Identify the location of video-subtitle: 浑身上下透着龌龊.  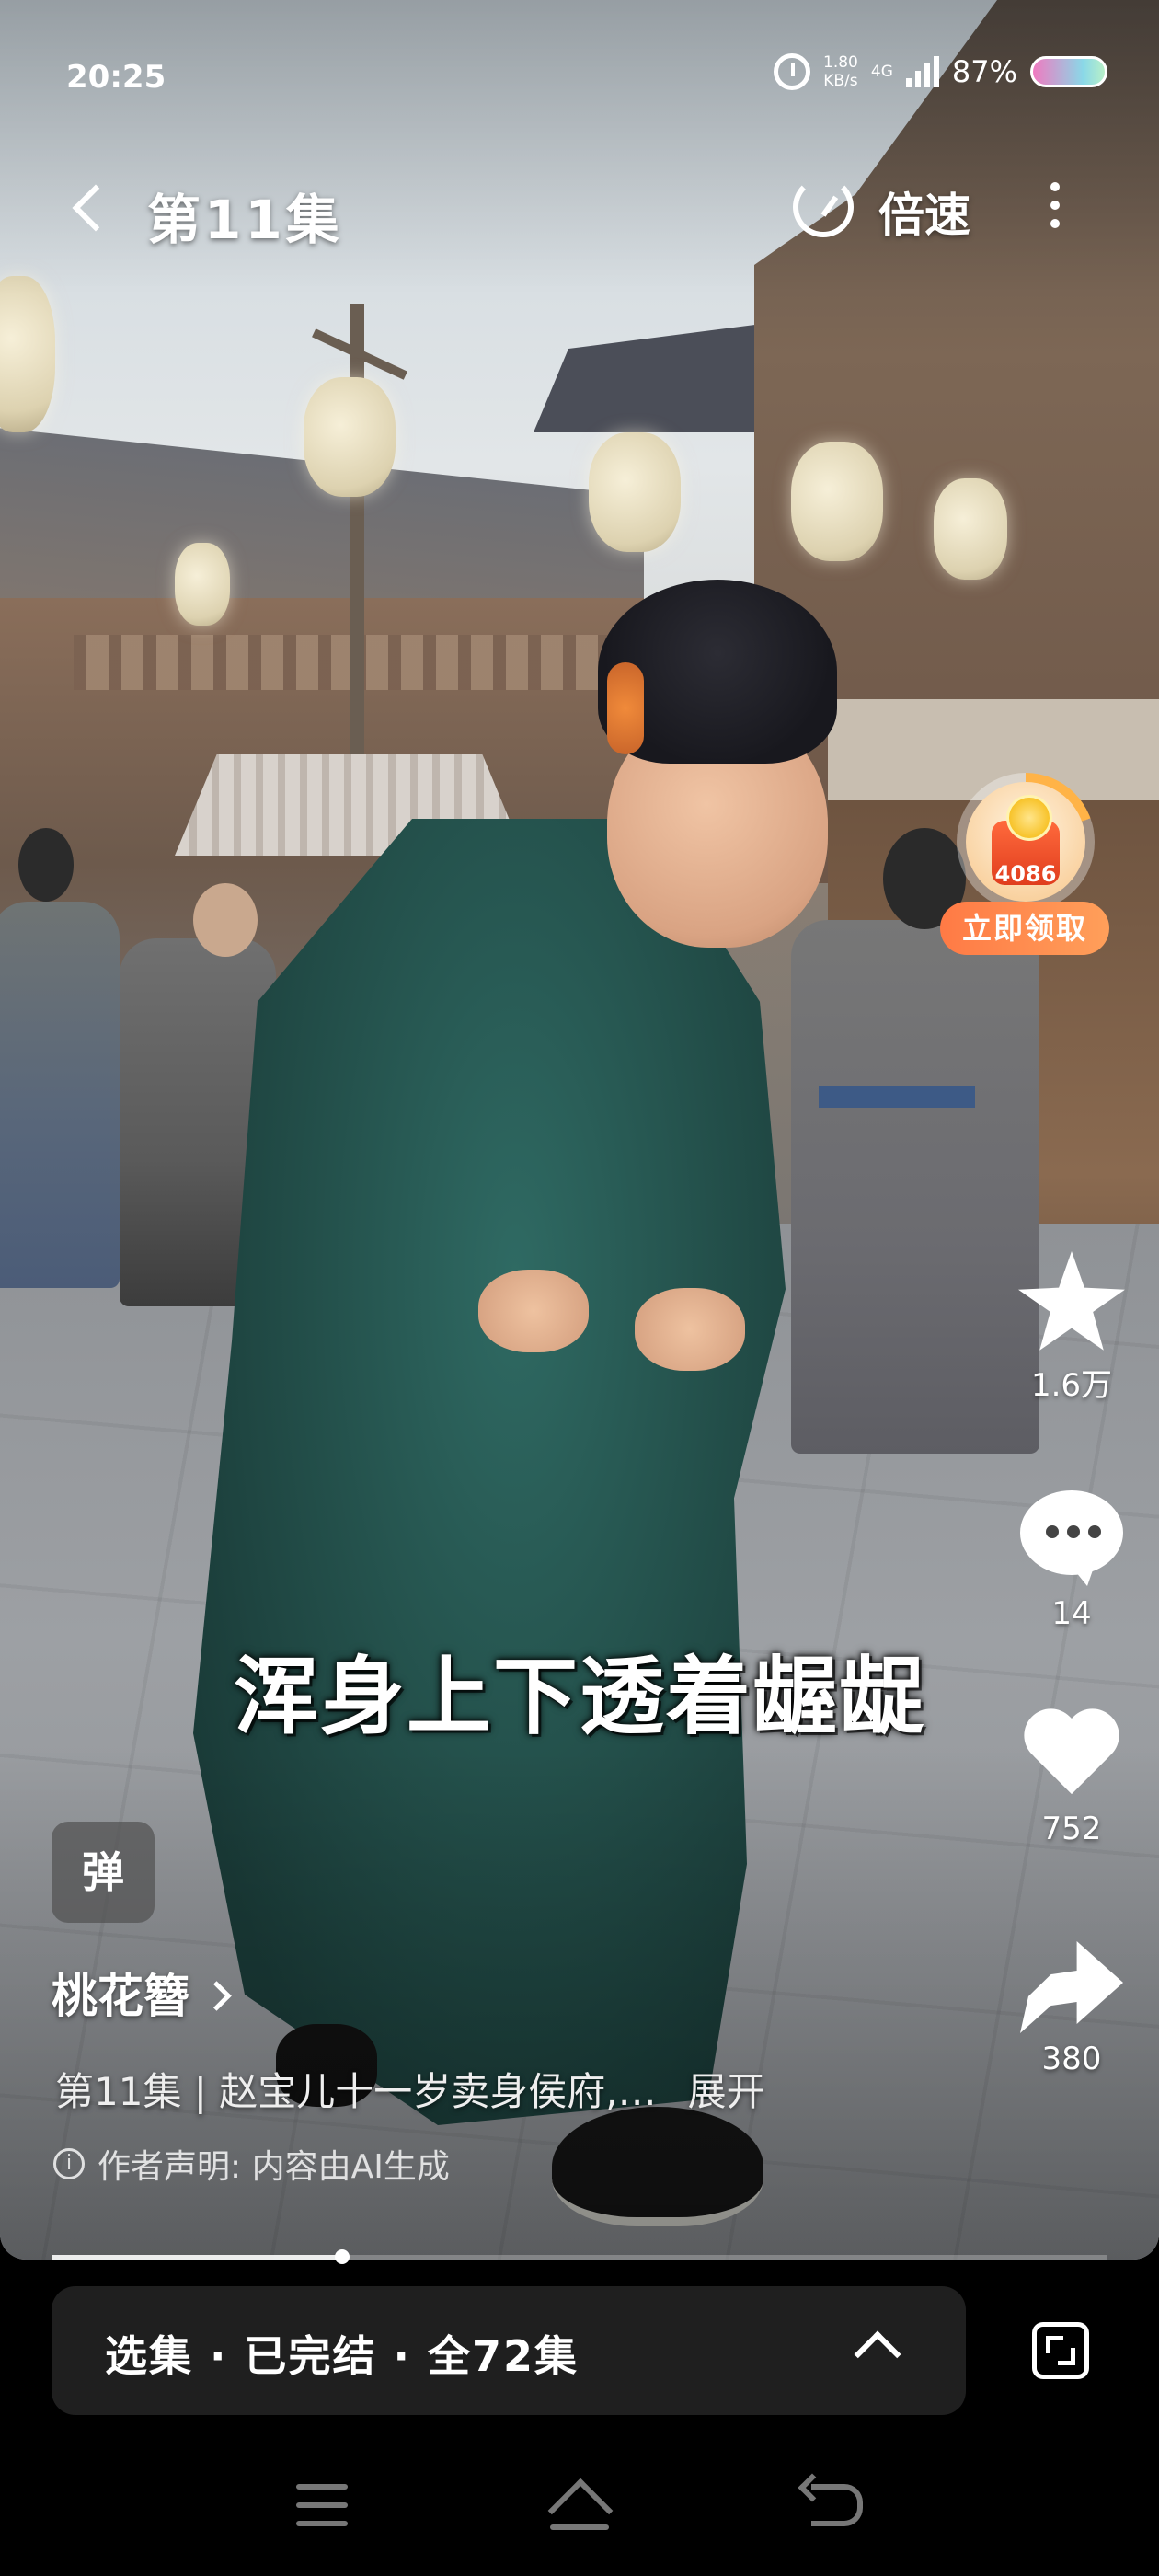
(579, 1697).